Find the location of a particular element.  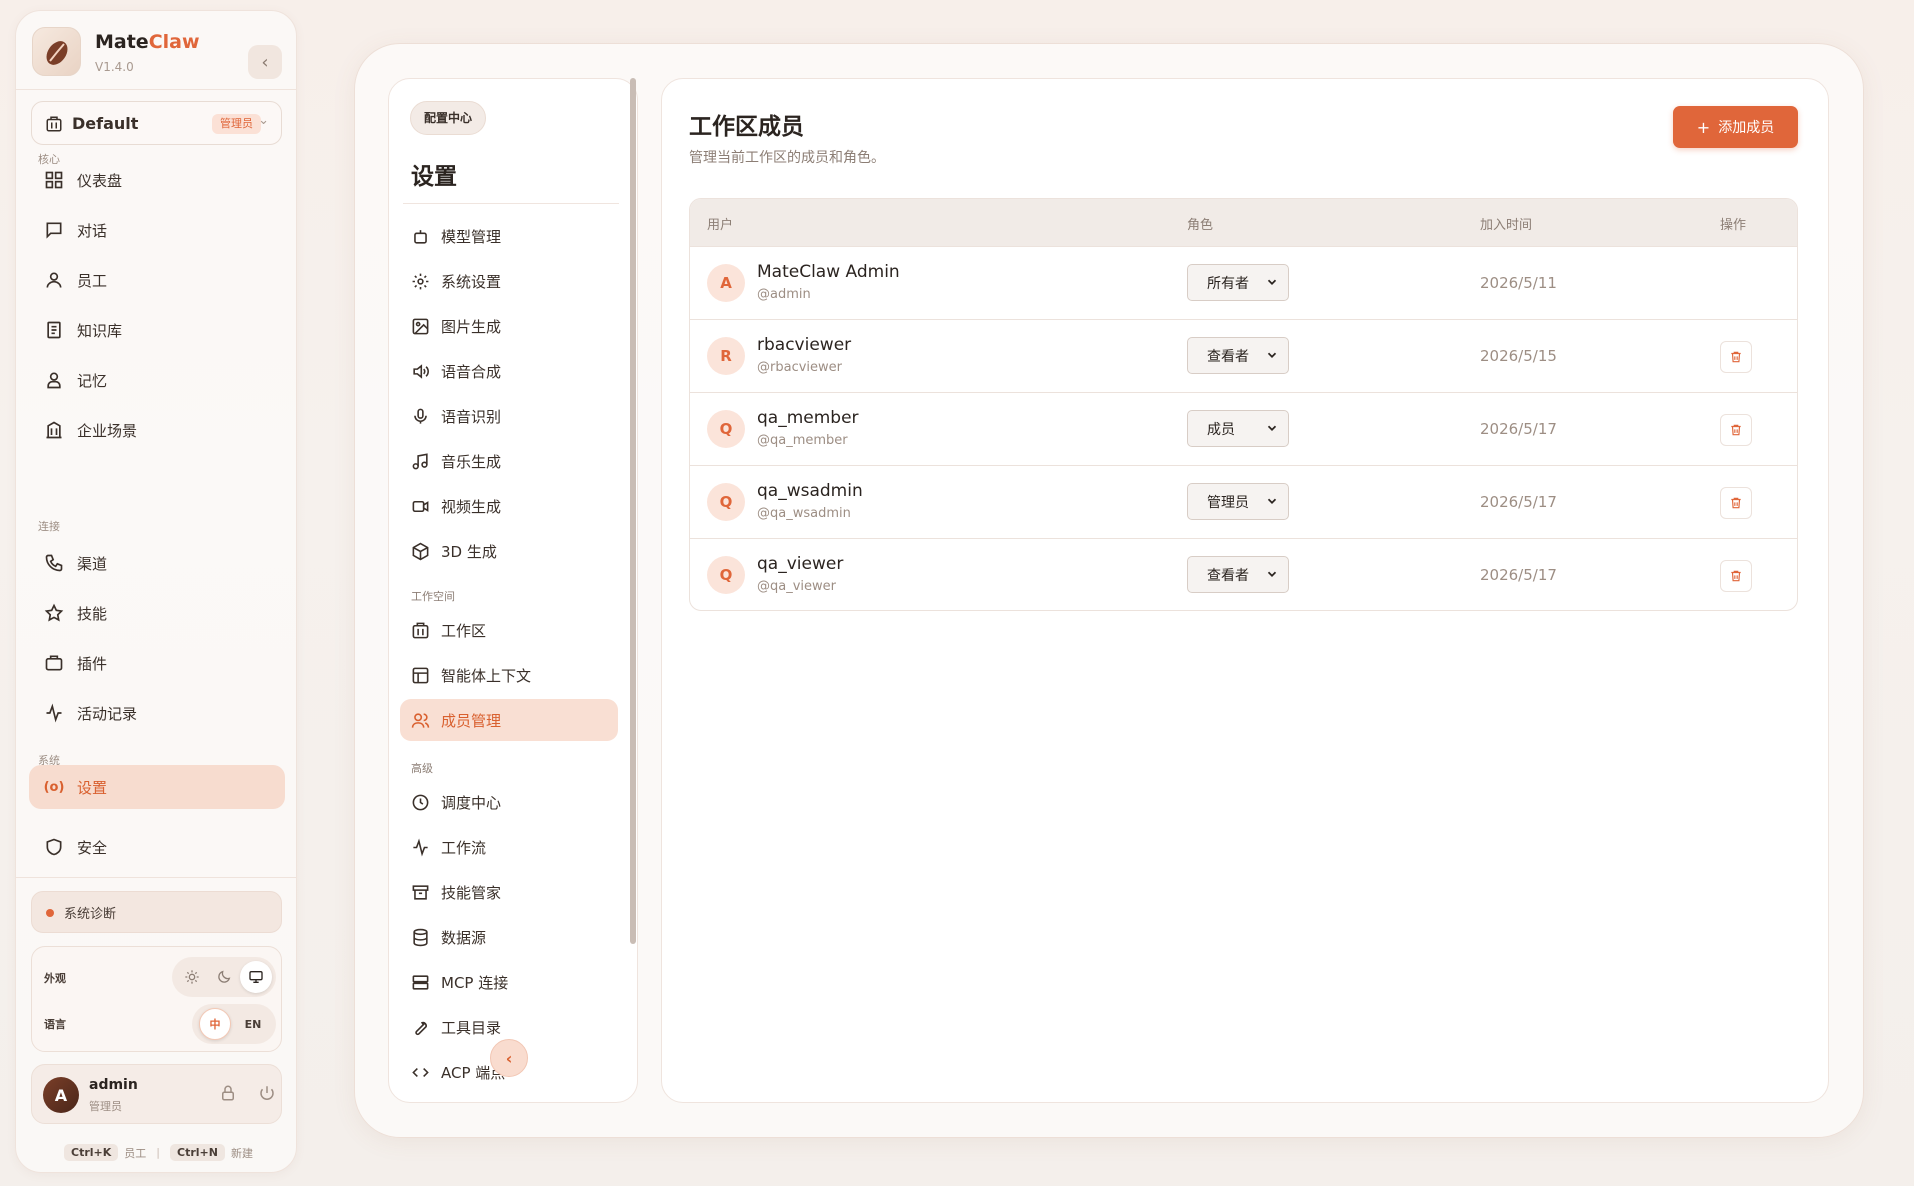

microphone-icon is located at coordinates (420, 416).